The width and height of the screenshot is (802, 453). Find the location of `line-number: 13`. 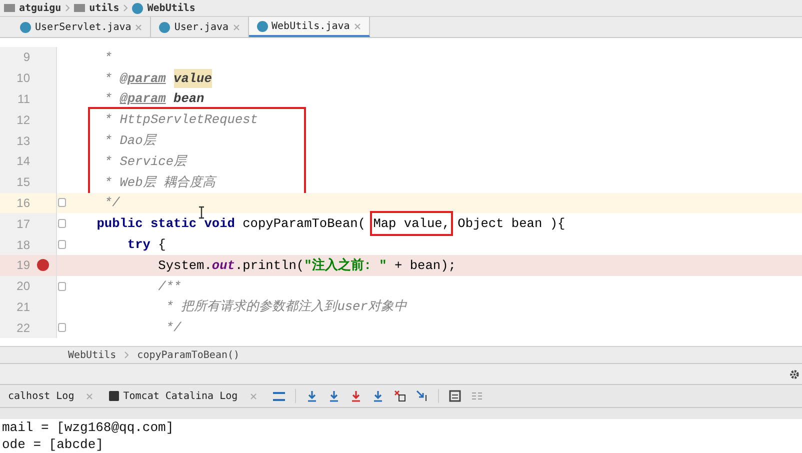

line-number: 13 is located at coordinates (23, 141).